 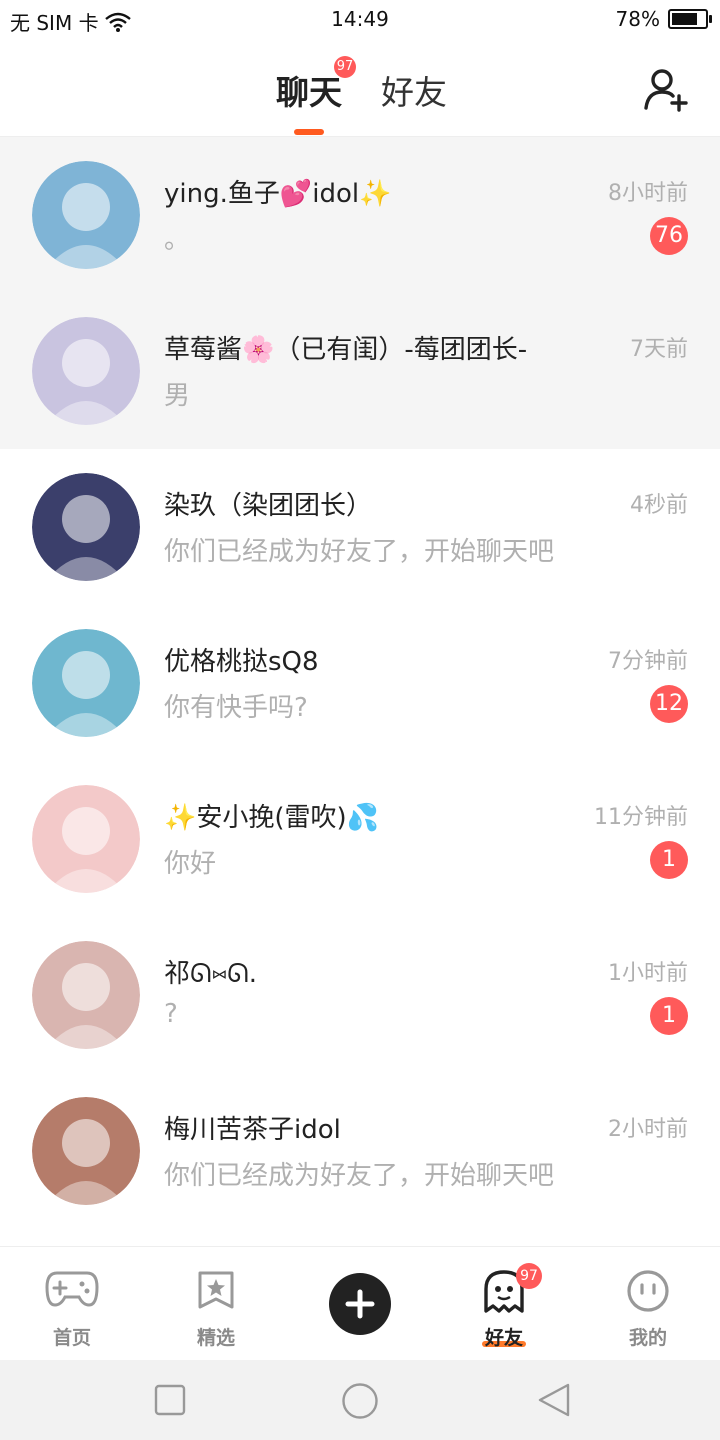 I want to click on contact-name: 梅川苦茶子idol, so click(x=252, y=1130).